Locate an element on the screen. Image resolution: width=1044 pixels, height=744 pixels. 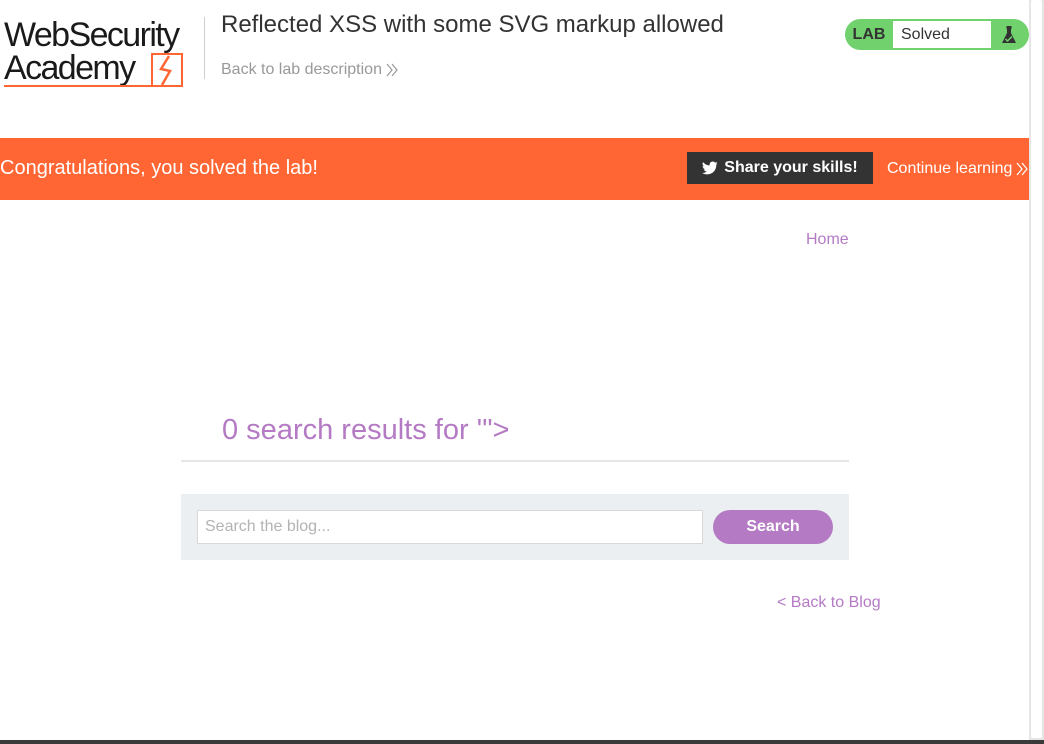
header-divider is located at coordinates (204, 48).